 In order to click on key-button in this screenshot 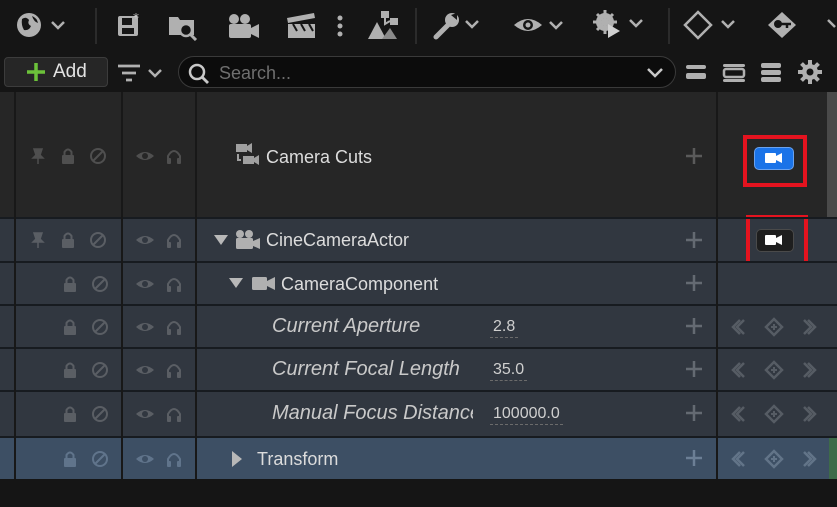, I will do `click(783, 25)`.